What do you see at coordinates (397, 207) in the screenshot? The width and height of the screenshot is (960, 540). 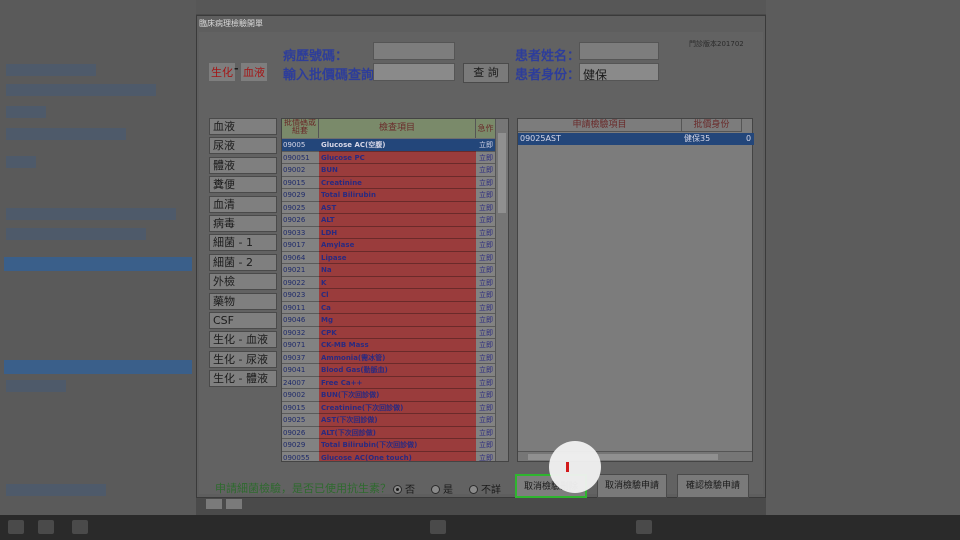 I see `grid-cell-name: AST` at bounding box center [397, 207].